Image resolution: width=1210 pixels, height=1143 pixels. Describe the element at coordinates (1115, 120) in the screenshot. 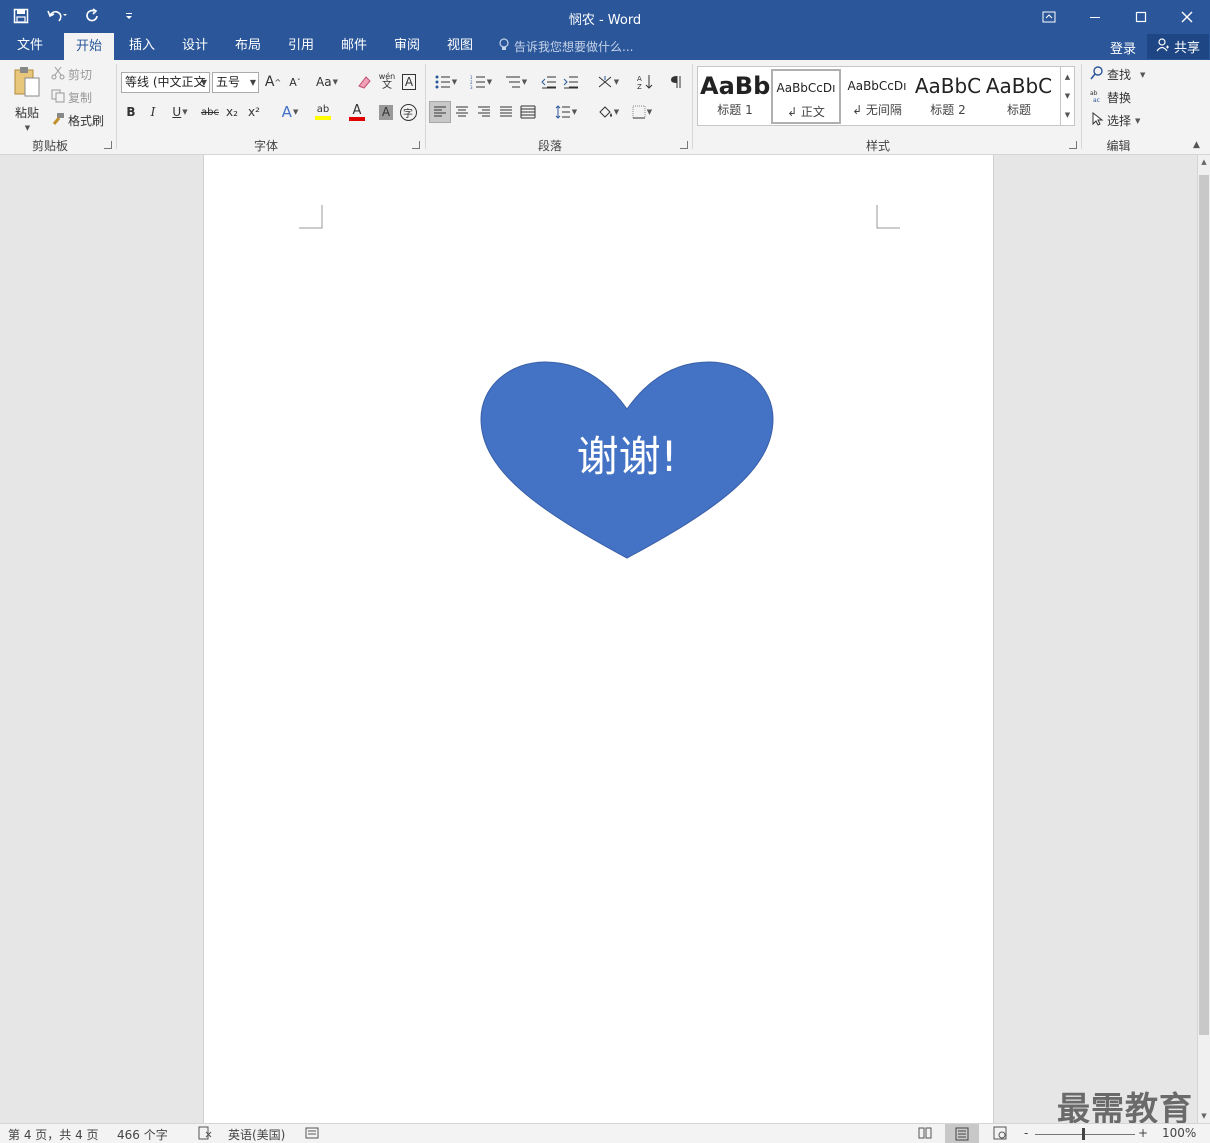

I see `select-button: 选择 ▼` at that location.